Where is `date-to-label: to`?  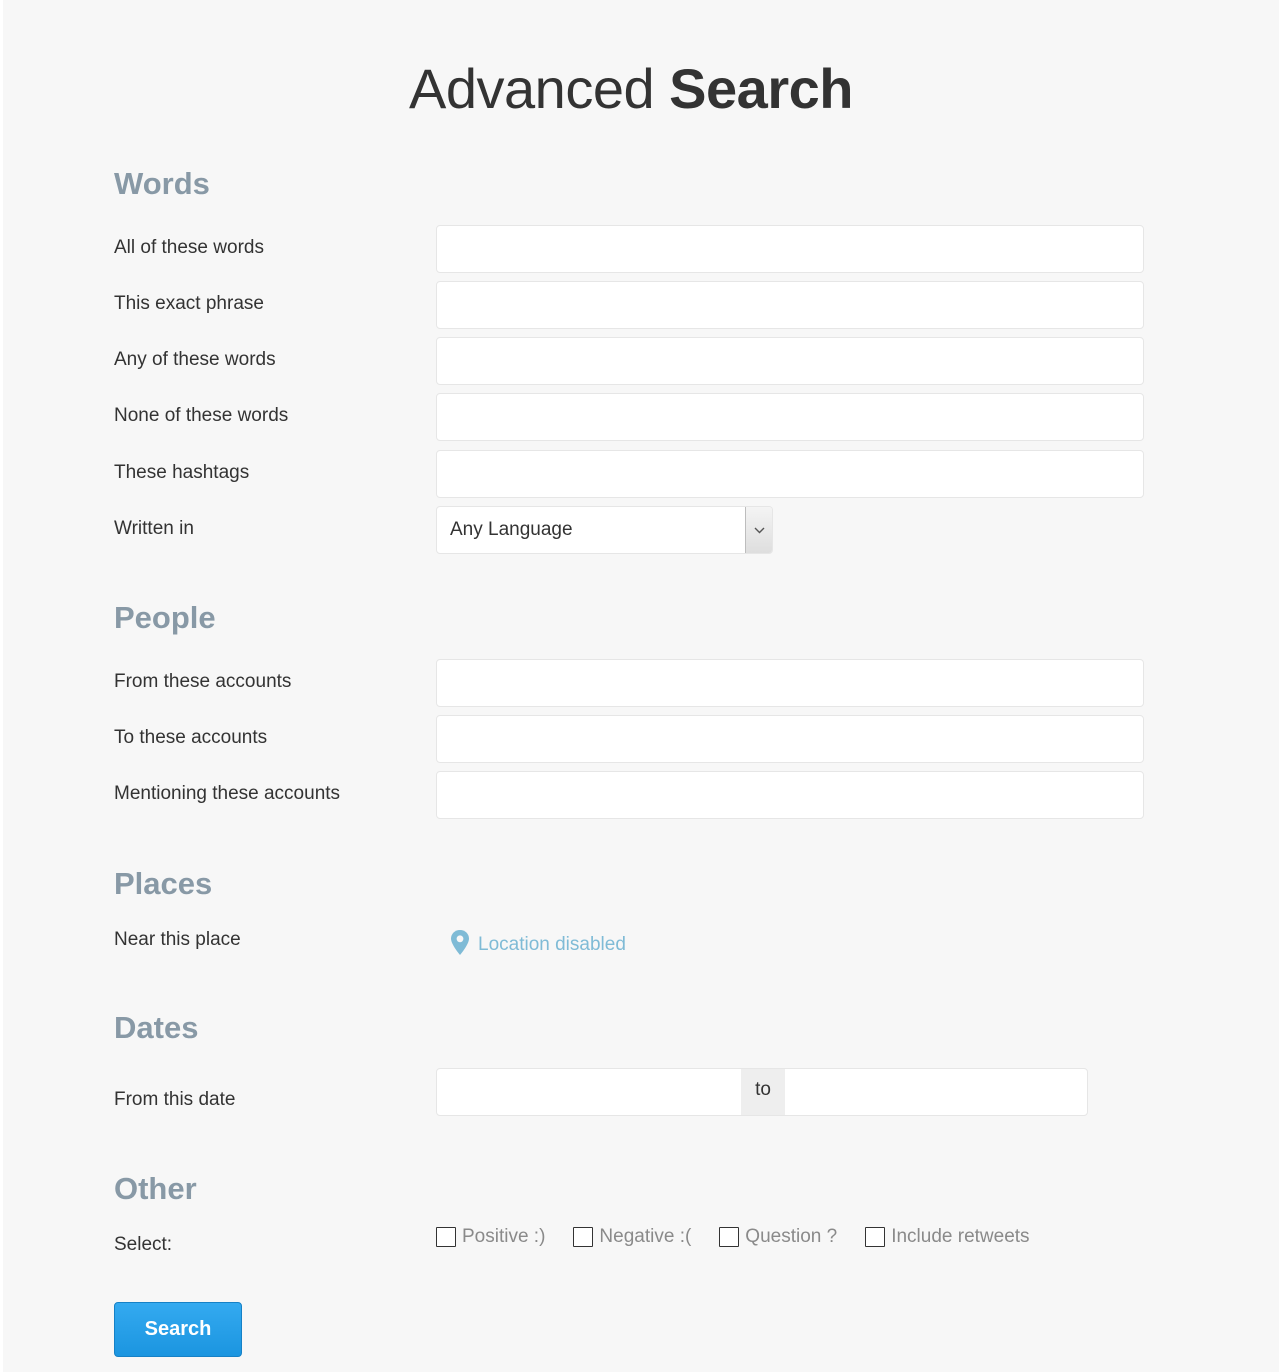 date-to-label: to is located at coordinates (763, 1092).